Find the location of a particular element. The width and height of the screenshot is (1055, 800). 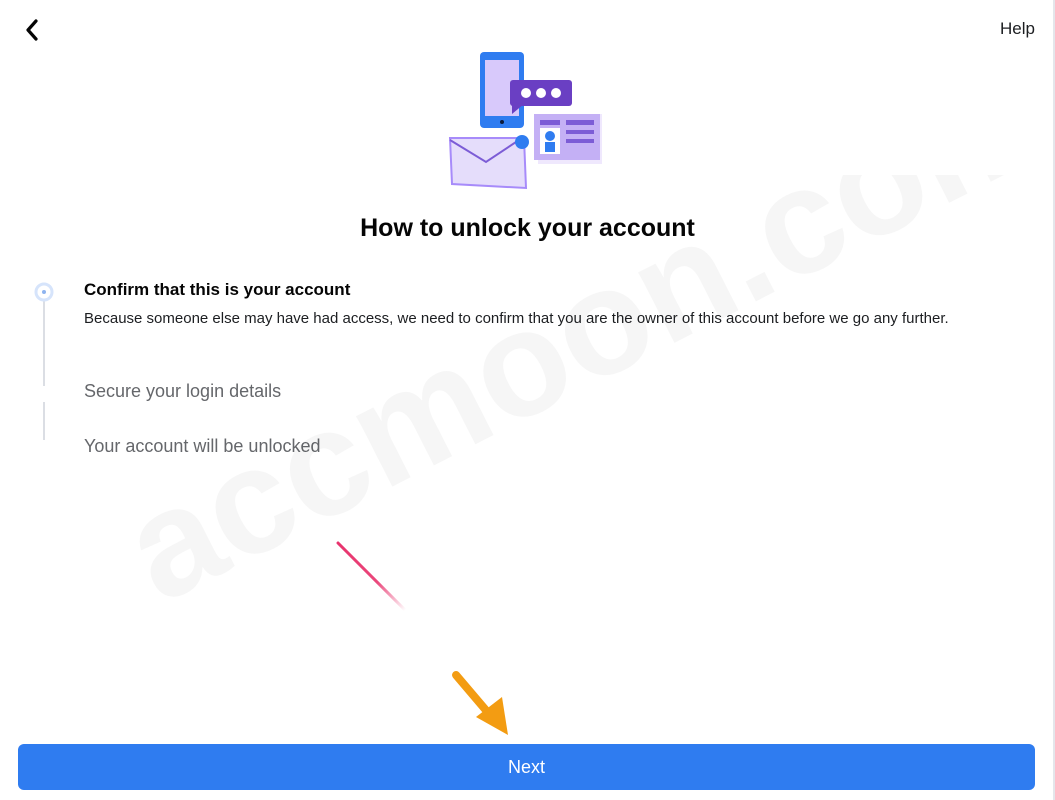

step-account-unlocked: Your account will be unlocked is located at coordinates (202, 446).